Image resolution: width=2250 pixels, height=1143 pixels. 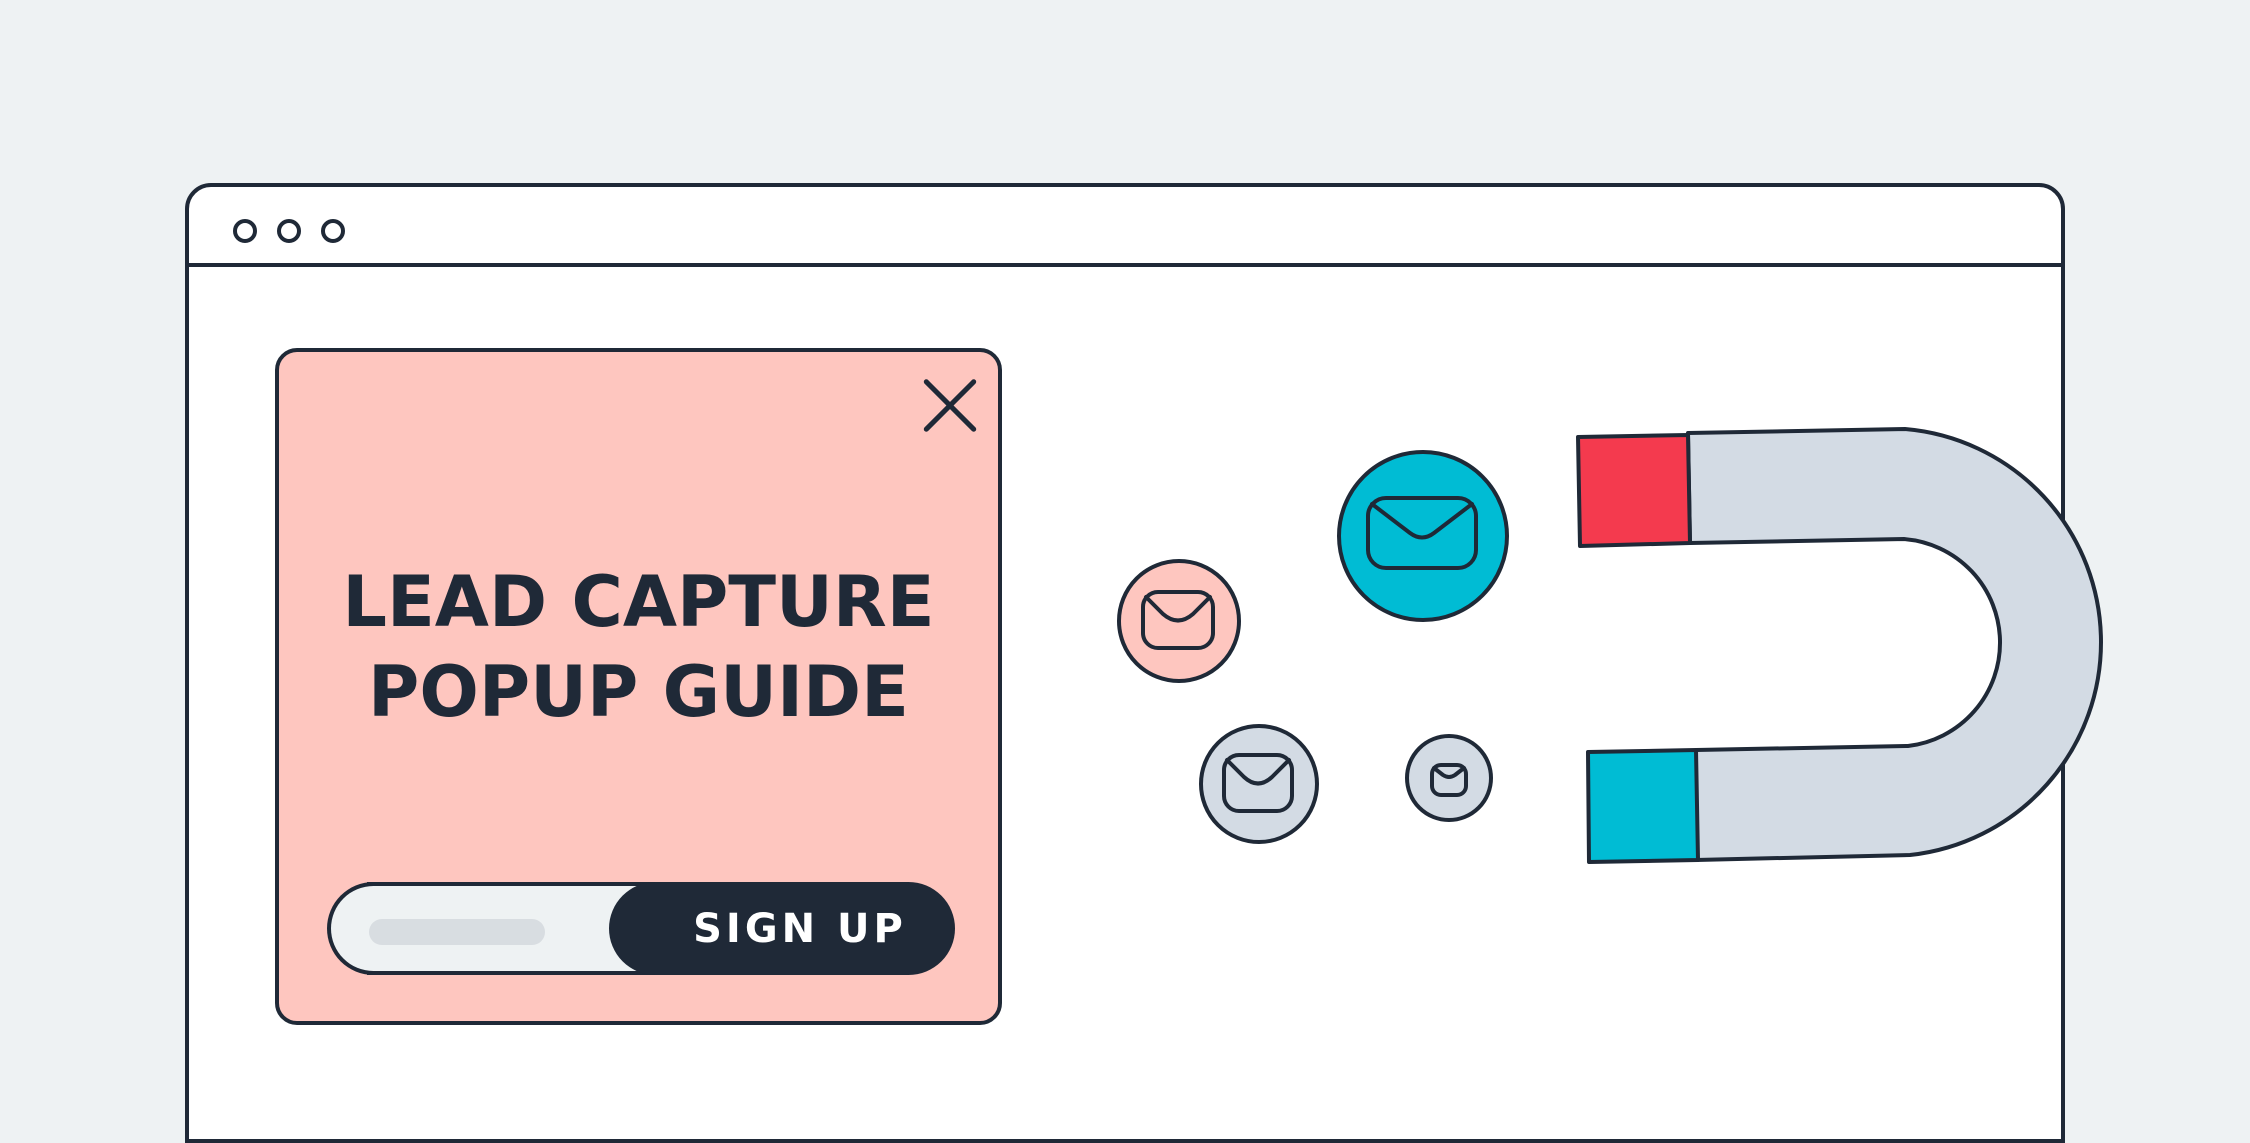 I want to click on envelope-bubble-small, so click(x=1449, y=778).